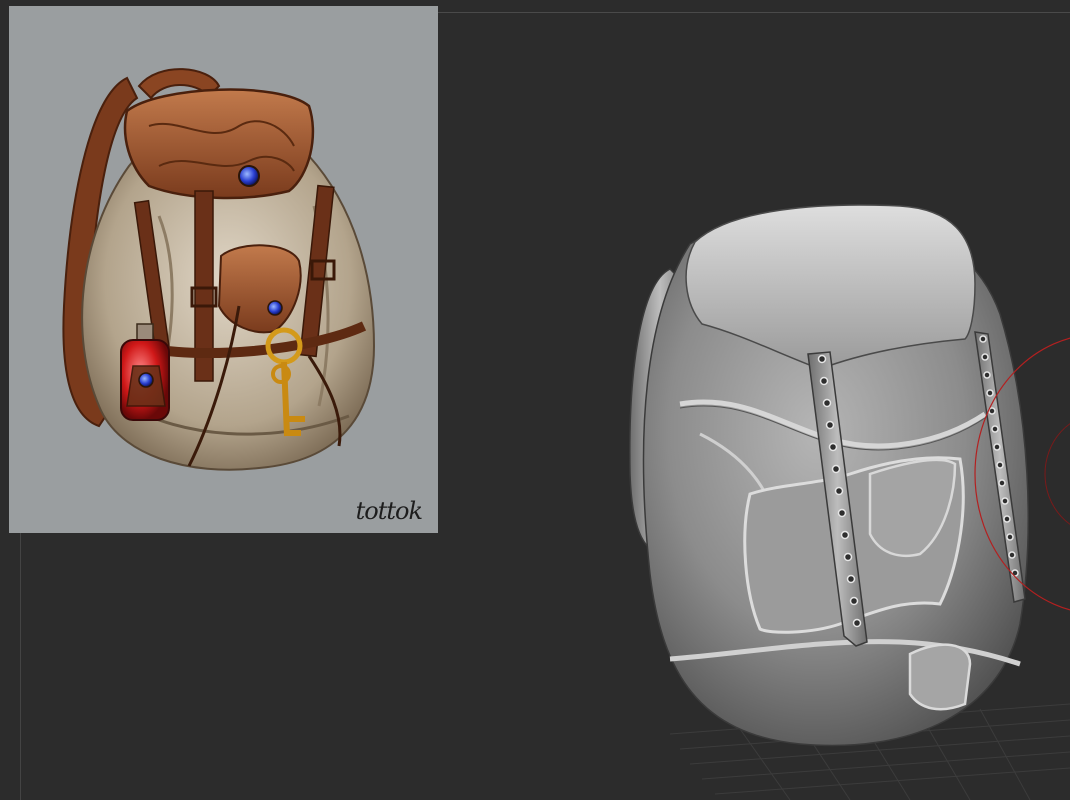 The height and width of the screenshot is (800, 1070). Describe the element at coordinates (219, 269) in the screenshot. I see `reference-backpack-illustration` at that location.